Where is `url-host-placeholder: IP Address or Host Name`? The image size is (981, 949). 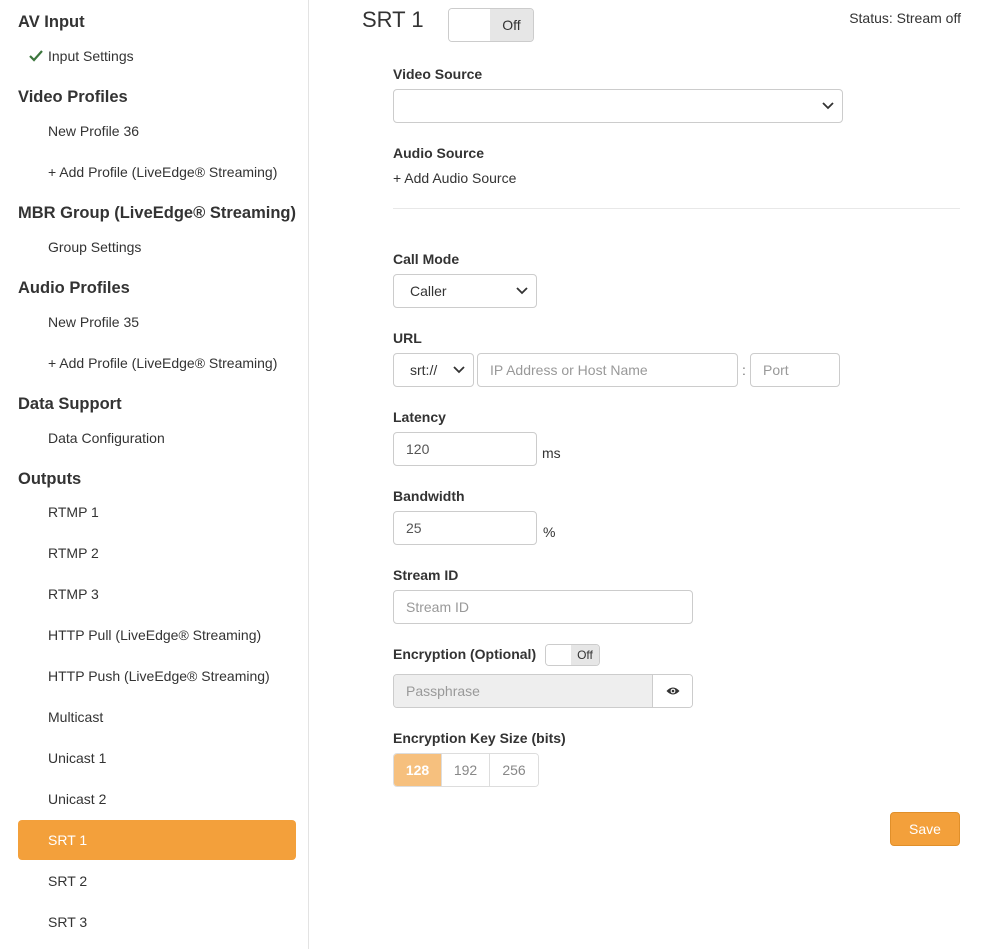
url-host-placeholder: IP Address or Host Name is located at coordinates (569, 370).